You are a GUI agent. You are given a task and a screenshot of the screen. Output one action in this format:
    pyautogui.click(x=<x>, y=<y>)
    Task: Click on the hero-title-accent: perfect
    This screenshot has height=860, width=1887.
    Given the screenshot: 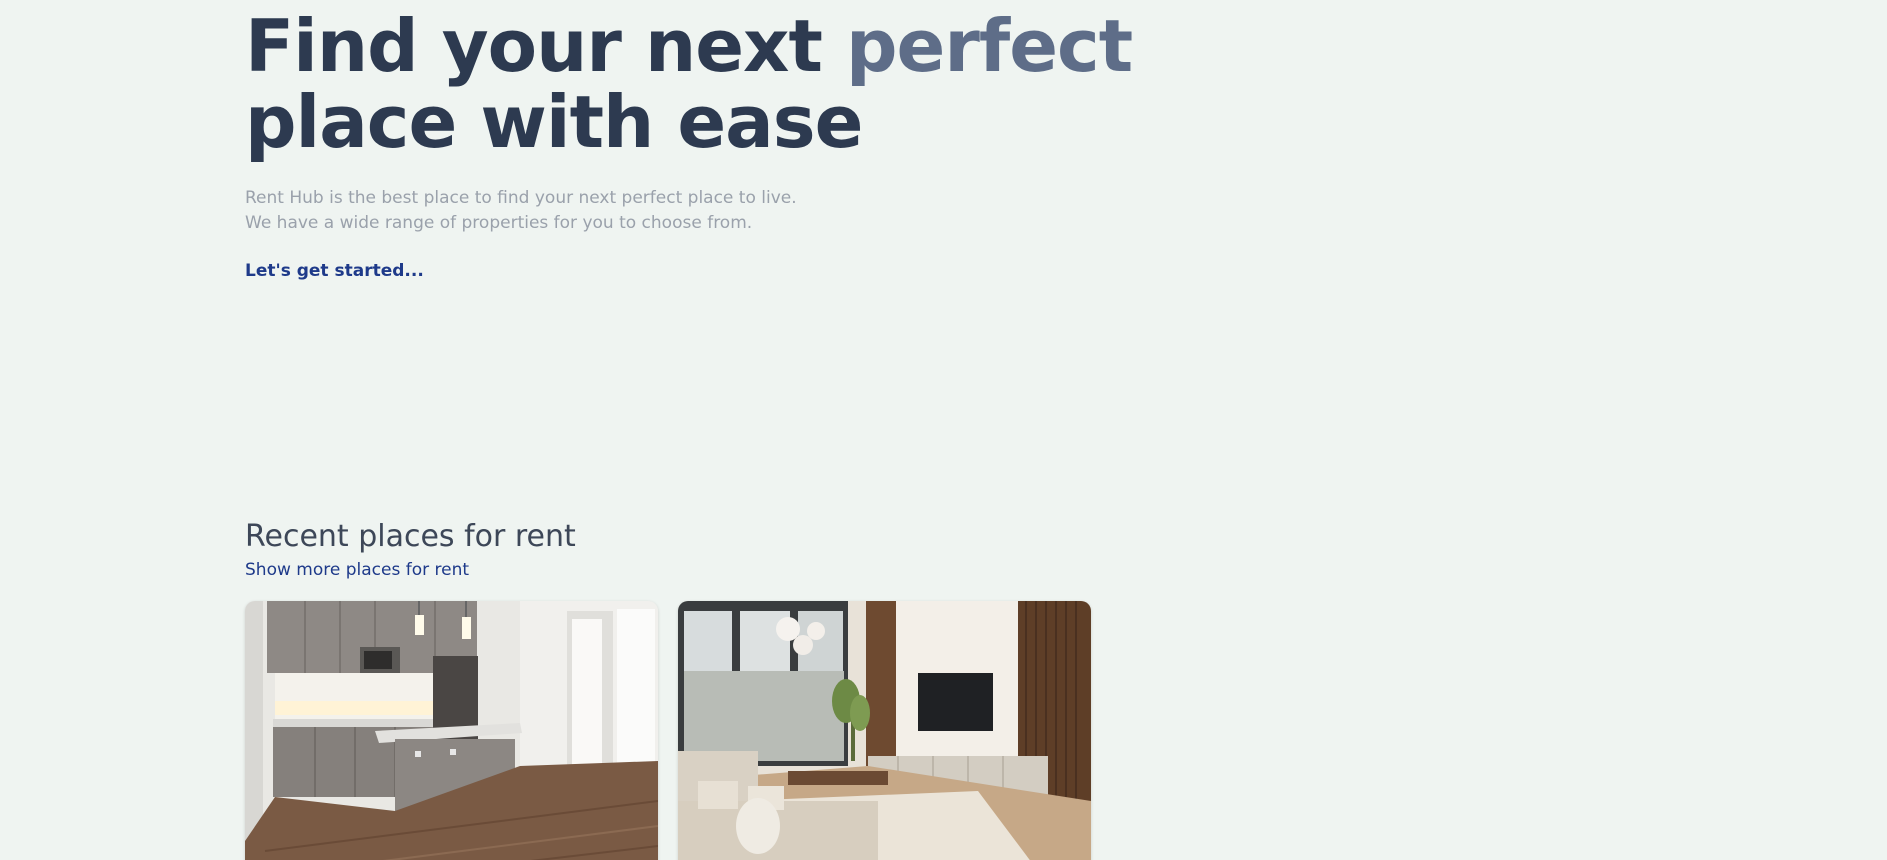 What is the action you would take?
    pyautogui.click(x=989, y=46)
    